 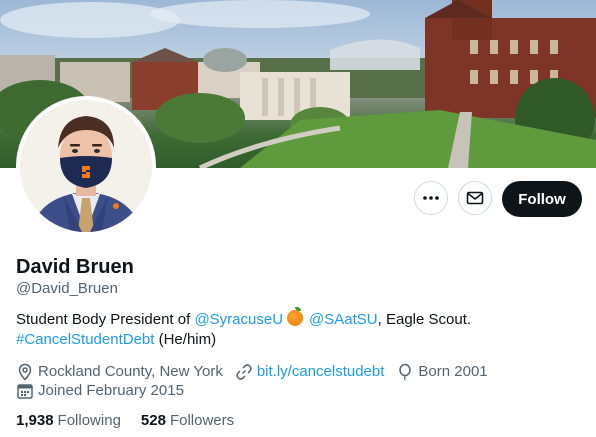 I want to click on meta-location: Rockland County, New York, so click(x=119, y=372).